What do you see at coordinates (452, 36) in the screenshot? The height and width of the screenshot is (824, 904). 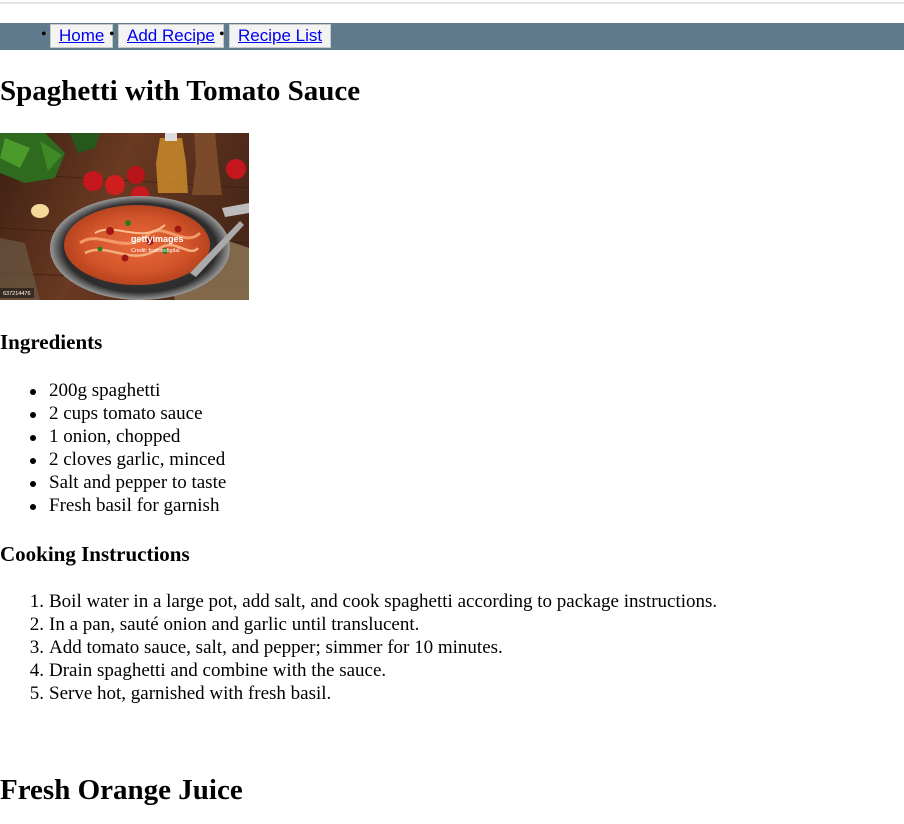 I see `nav-bar: • Home • Add Recipe • Recipe List` at bounding box center [452, 36].